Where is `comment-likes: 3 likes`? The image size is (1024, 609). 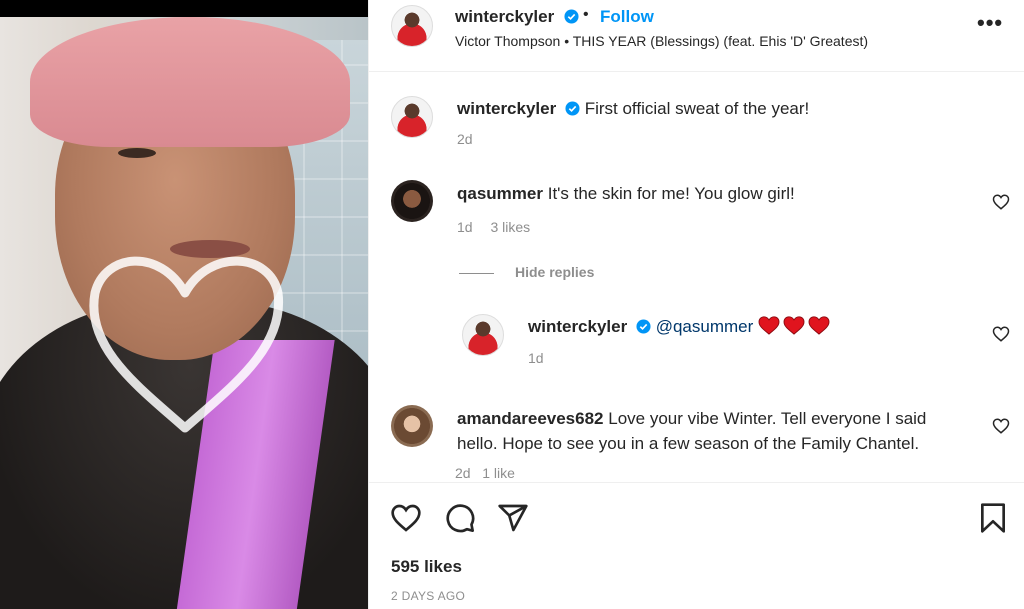 comment-likes: 3 likes is located at coordinates (510, 227).